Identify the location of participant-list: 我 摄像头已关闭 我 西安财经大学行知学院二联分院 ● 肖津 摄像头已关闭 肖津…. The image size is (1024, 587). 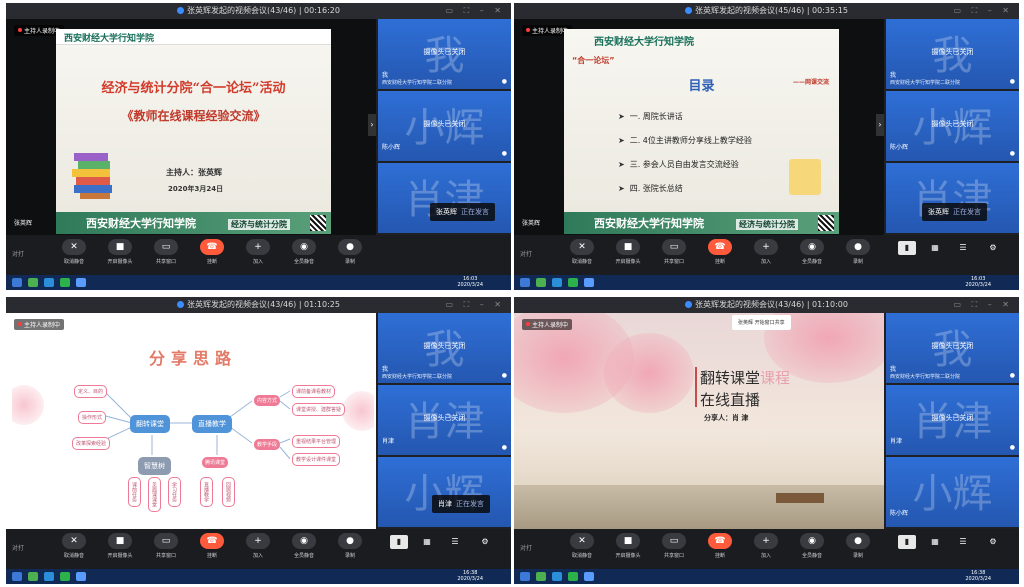
(952, 421).